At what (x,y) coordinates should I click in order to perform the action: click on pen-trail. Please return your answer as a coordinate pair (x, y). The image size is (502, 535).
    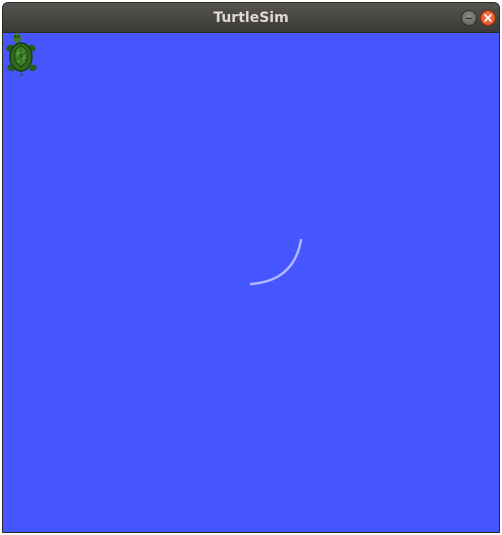
    Looking at the image, I should click on (276, 262).